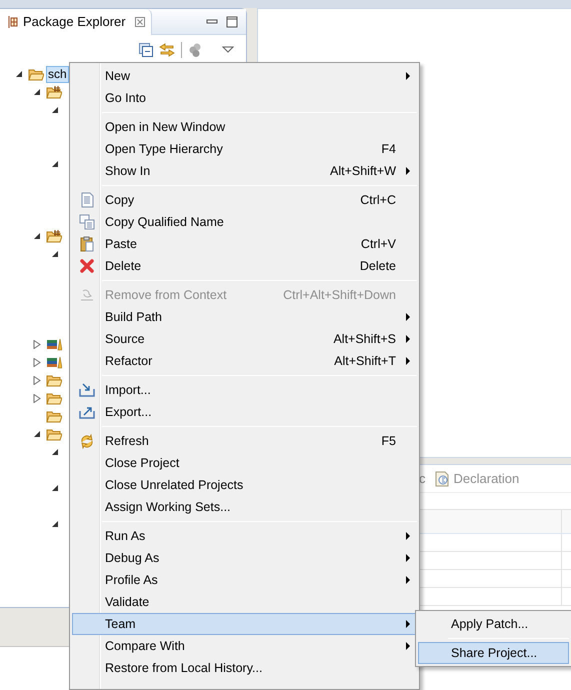 The width and height of the screenshot is (571, 690). I want to click on project-label: sch, so click(57, 74).